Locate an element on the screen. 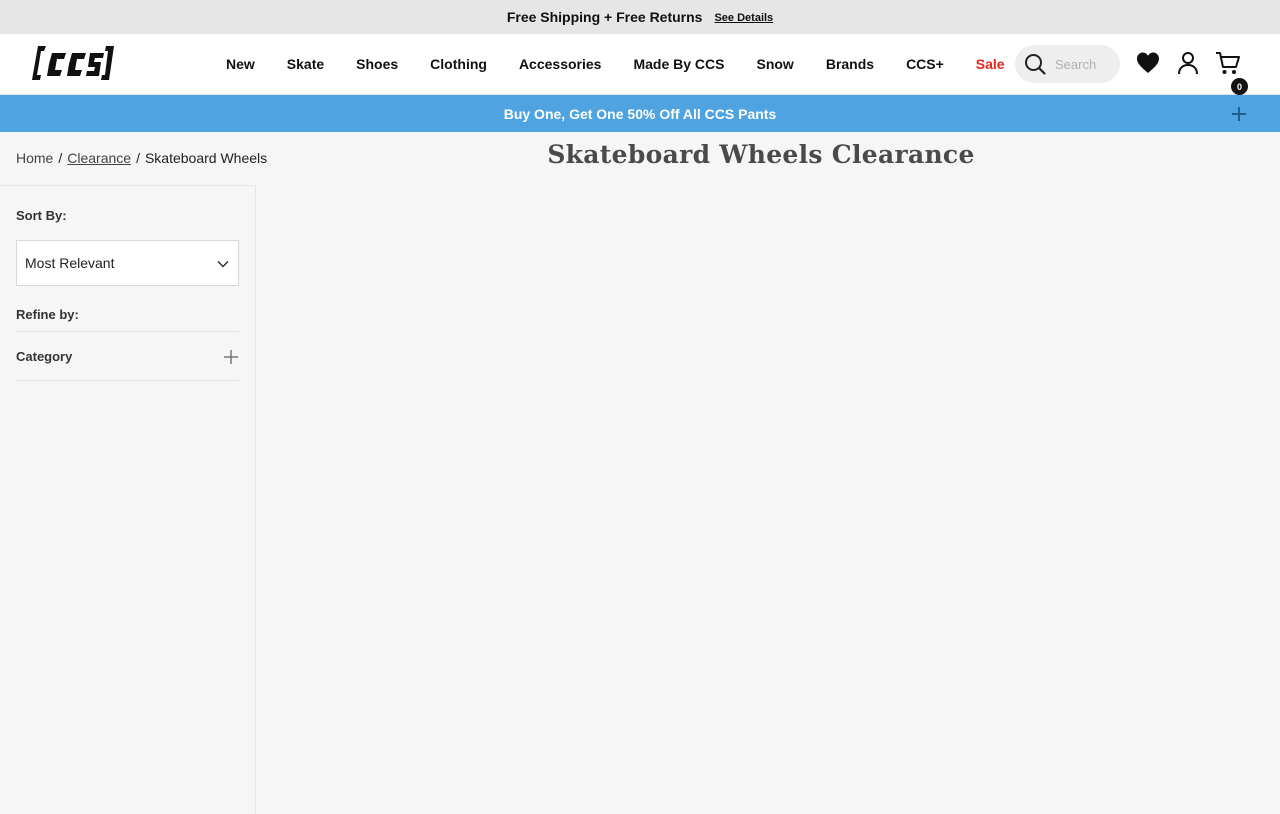 This screenshot has height=814, width=1280. page-title: Skateboard Wheels Clearance is located at coordinates (761, 154).